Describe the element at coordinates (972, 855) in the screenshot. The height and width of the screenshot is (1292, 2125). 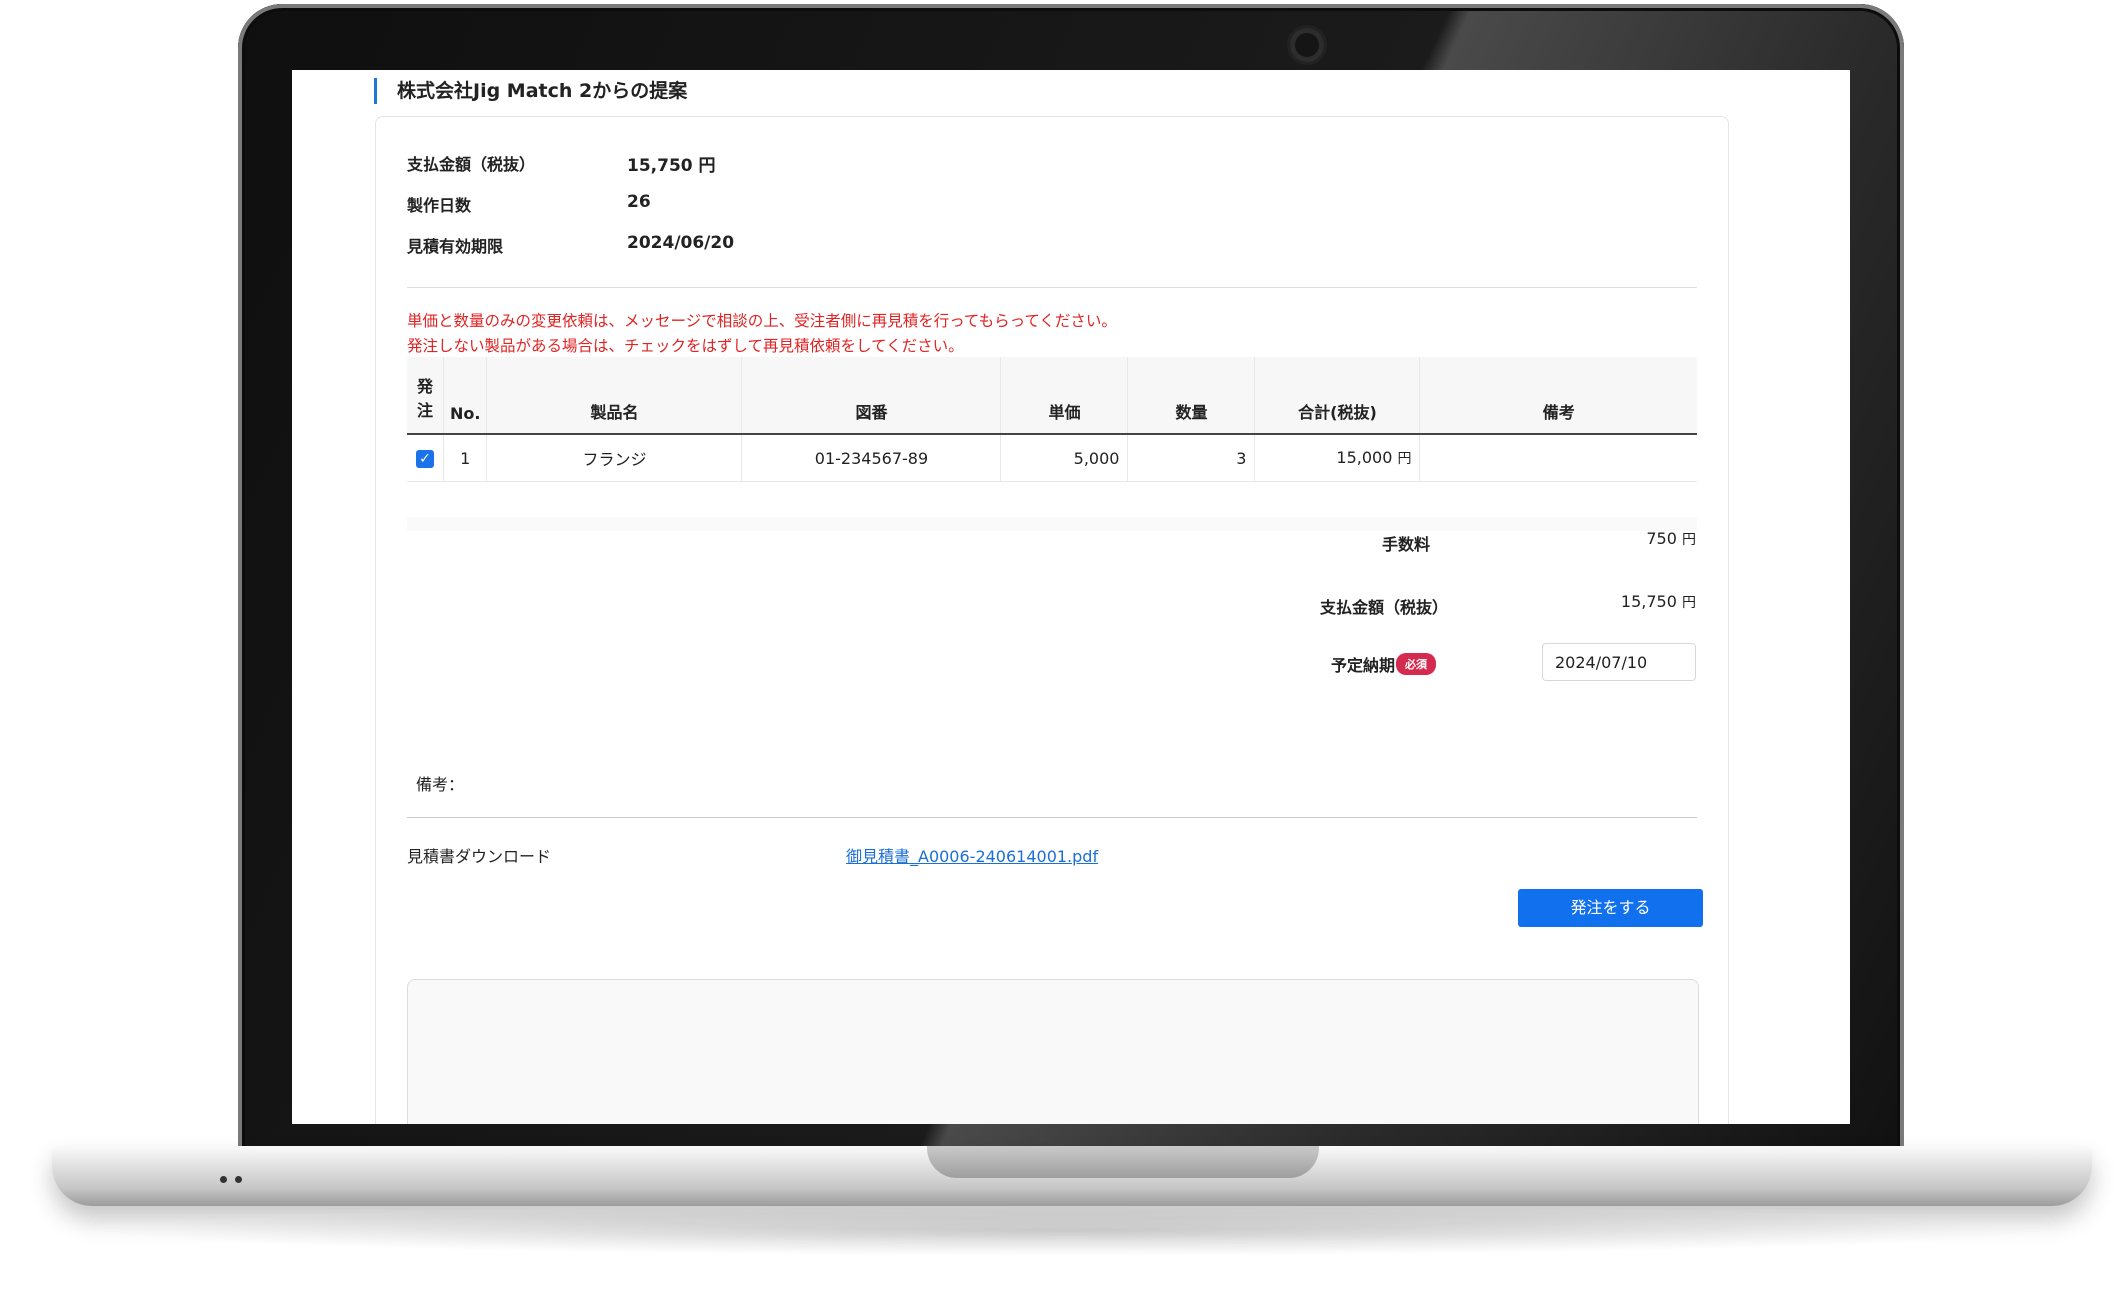
I see `download-link: 御見積書_A0006-240614001.pdf` at that location.